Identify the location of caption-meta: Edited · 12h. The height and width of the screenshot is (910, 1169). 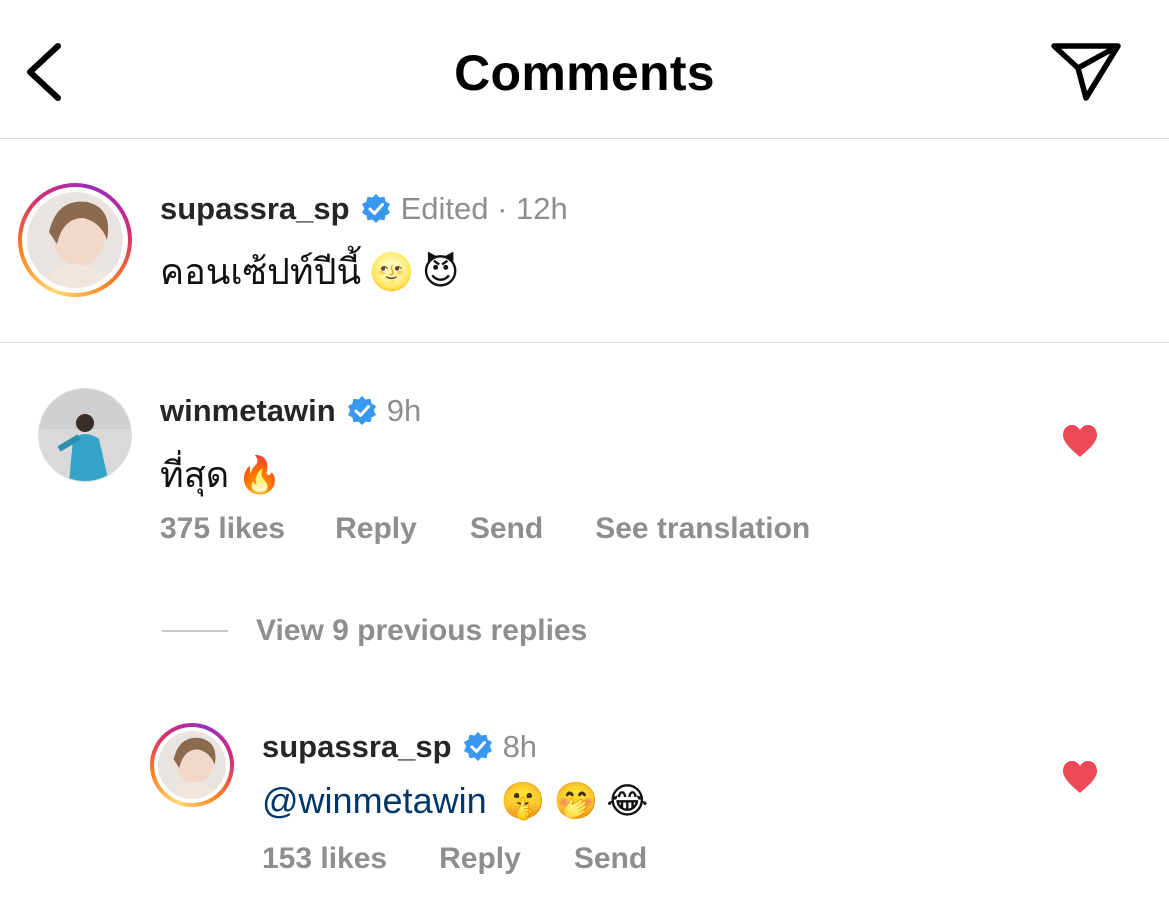
(484, 208).